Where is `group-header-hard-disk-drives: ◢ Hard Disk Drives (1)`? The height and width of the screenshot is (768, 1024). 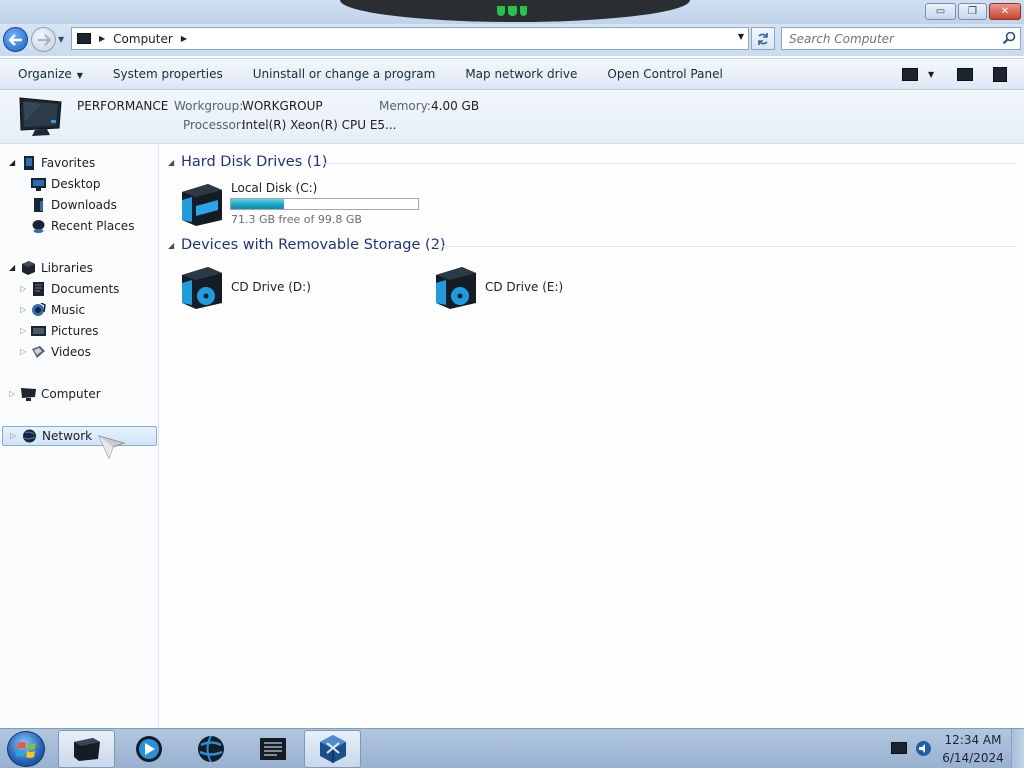
group-header-hard-disk-drives: ◢ Hard Disk Drives (1) is located at coordinates (590, 163).